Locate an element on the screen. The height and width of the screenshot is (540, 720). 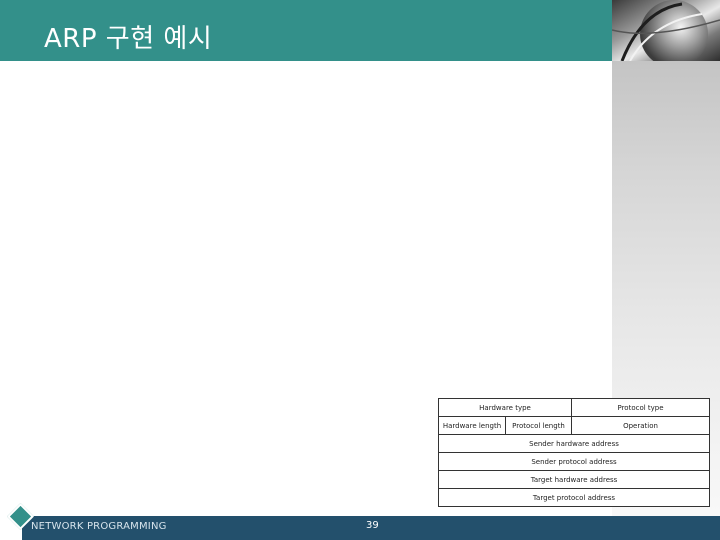
target-hardware-address-cell: Target hardware address is located at coordinates (574, 479).